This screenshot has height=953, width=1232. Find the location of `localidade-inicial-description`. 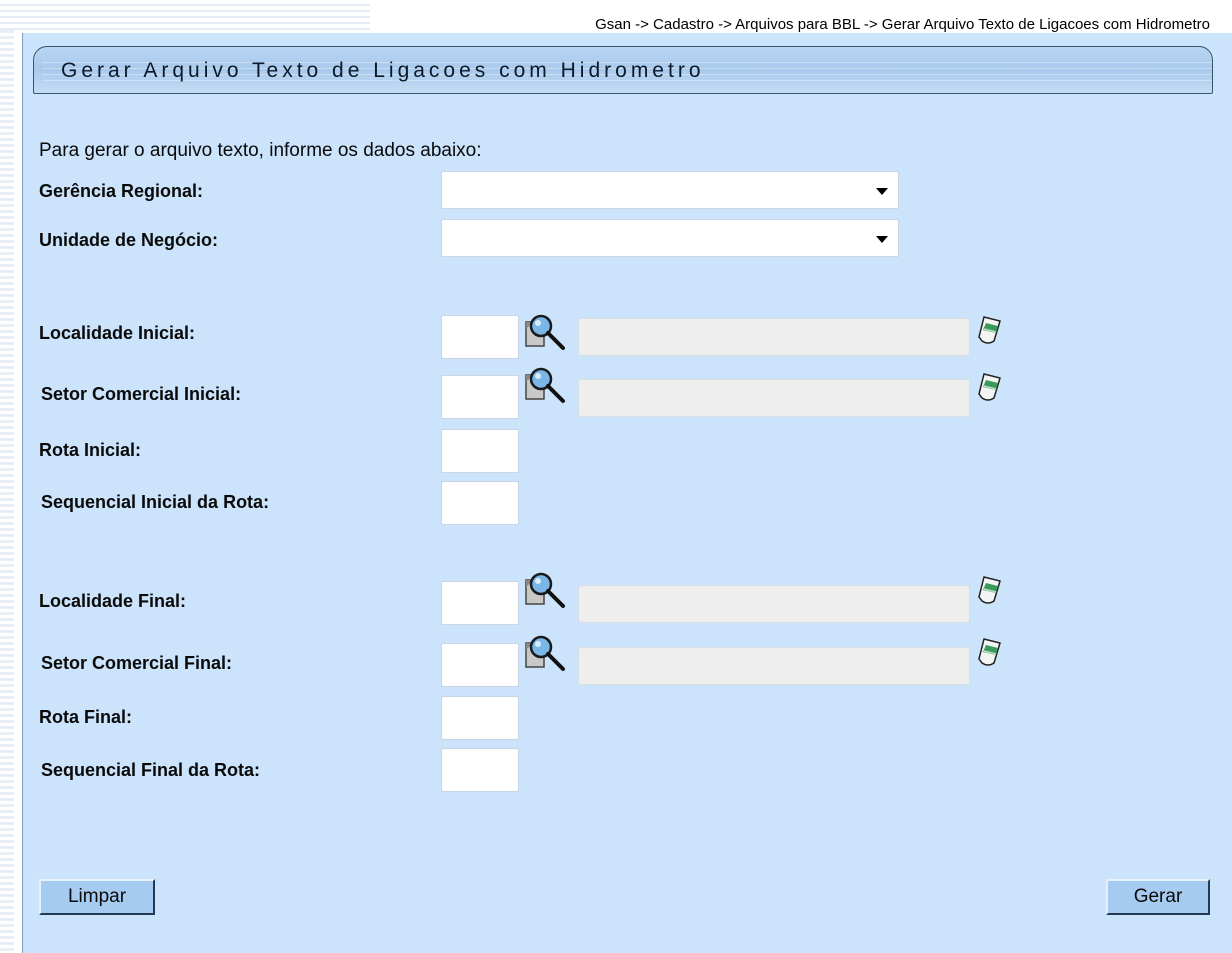

localidade-inicial-description is located at coordinates (774, 337).